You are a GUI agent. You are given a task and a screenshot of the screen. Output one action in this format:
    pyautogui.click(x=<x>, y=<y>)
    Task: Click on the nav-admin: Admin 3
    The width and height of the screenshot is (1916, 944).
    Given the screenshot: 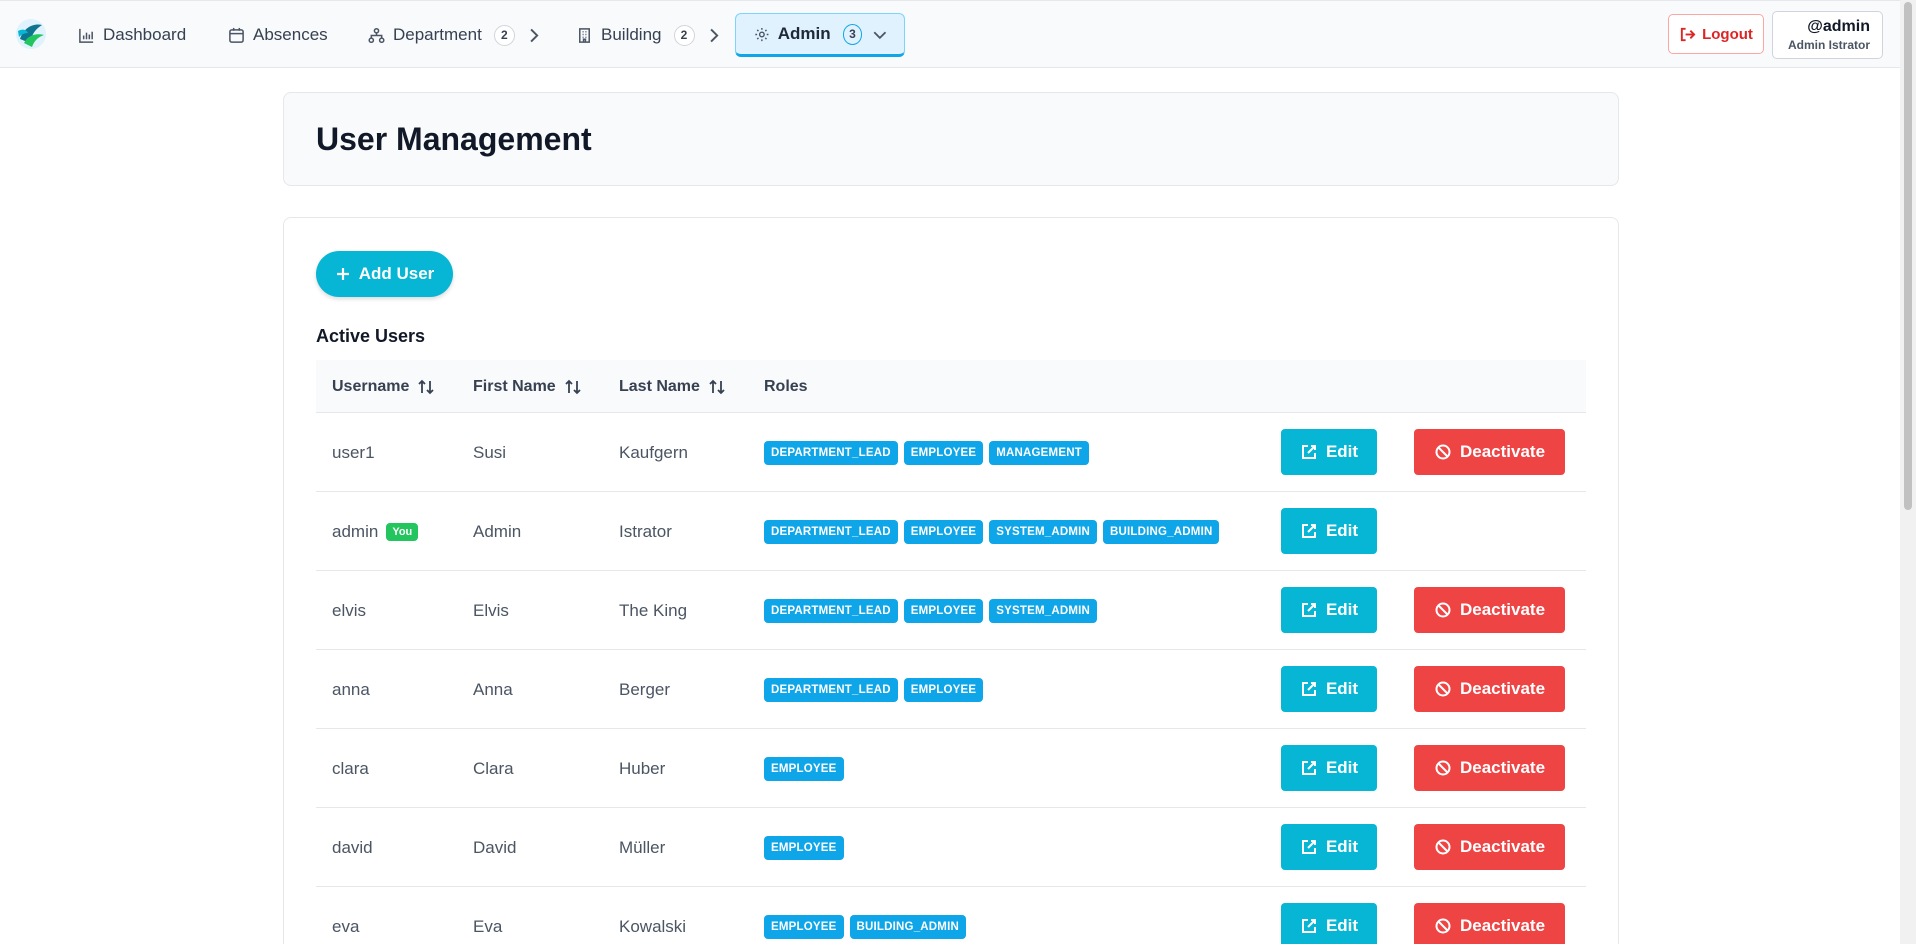 What is the action you would take?
    pyautogui.click(x=820, y=35)
    